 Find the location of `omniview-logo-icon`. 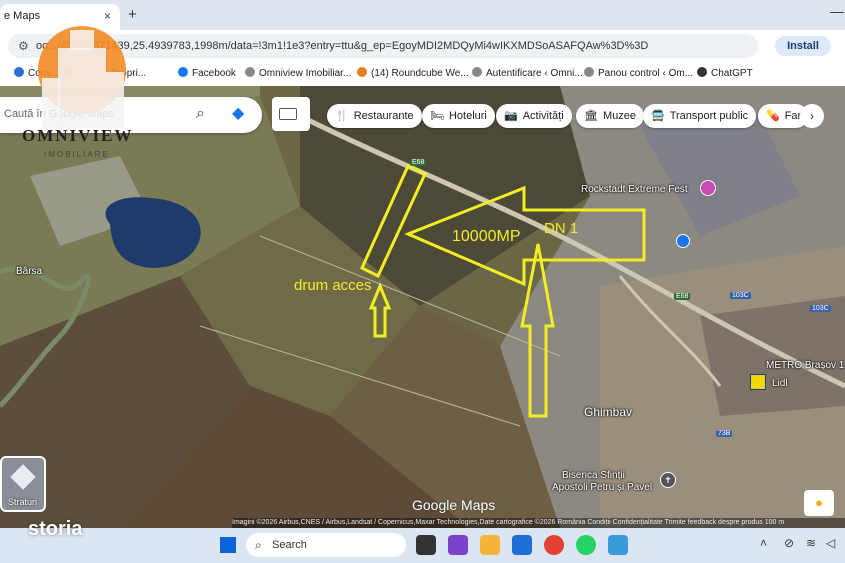

omniview-logo-icon is located at coordinates (82, 77).